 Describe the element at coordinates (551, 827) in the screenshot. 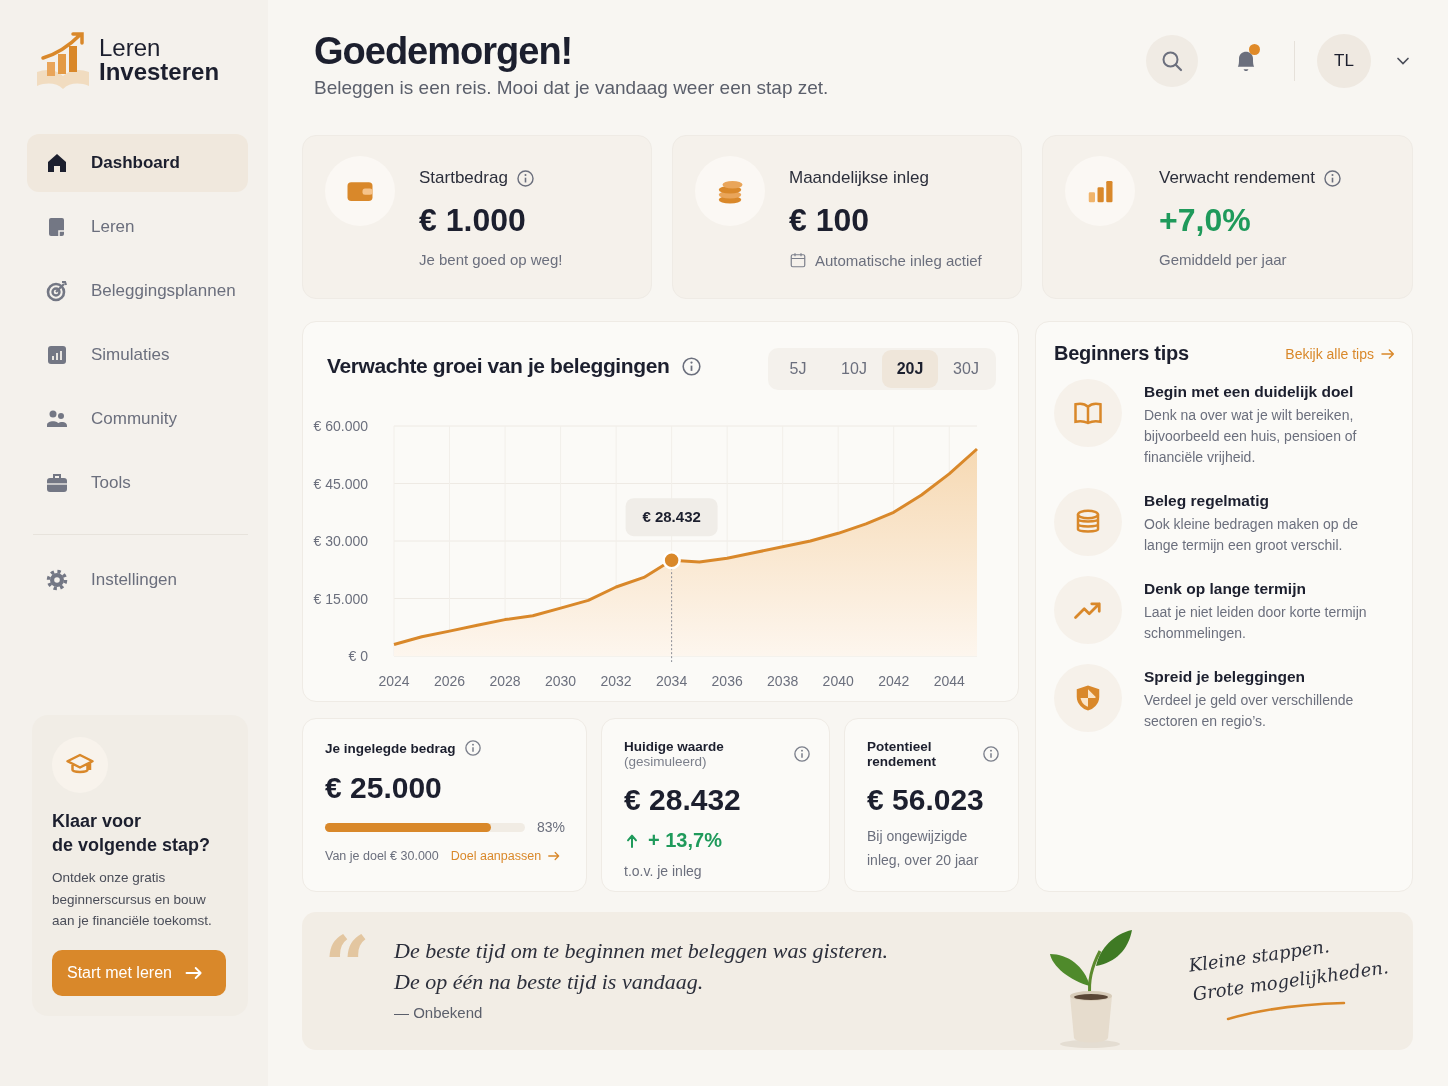

I see `progress-reading: 83%` at that location.